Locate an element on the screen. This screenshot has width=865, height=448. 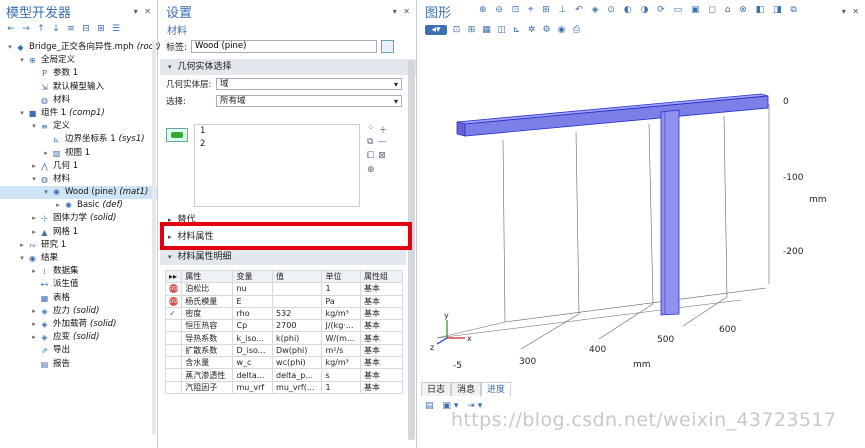
list-item: 1 is located at coordinates (277, 131).